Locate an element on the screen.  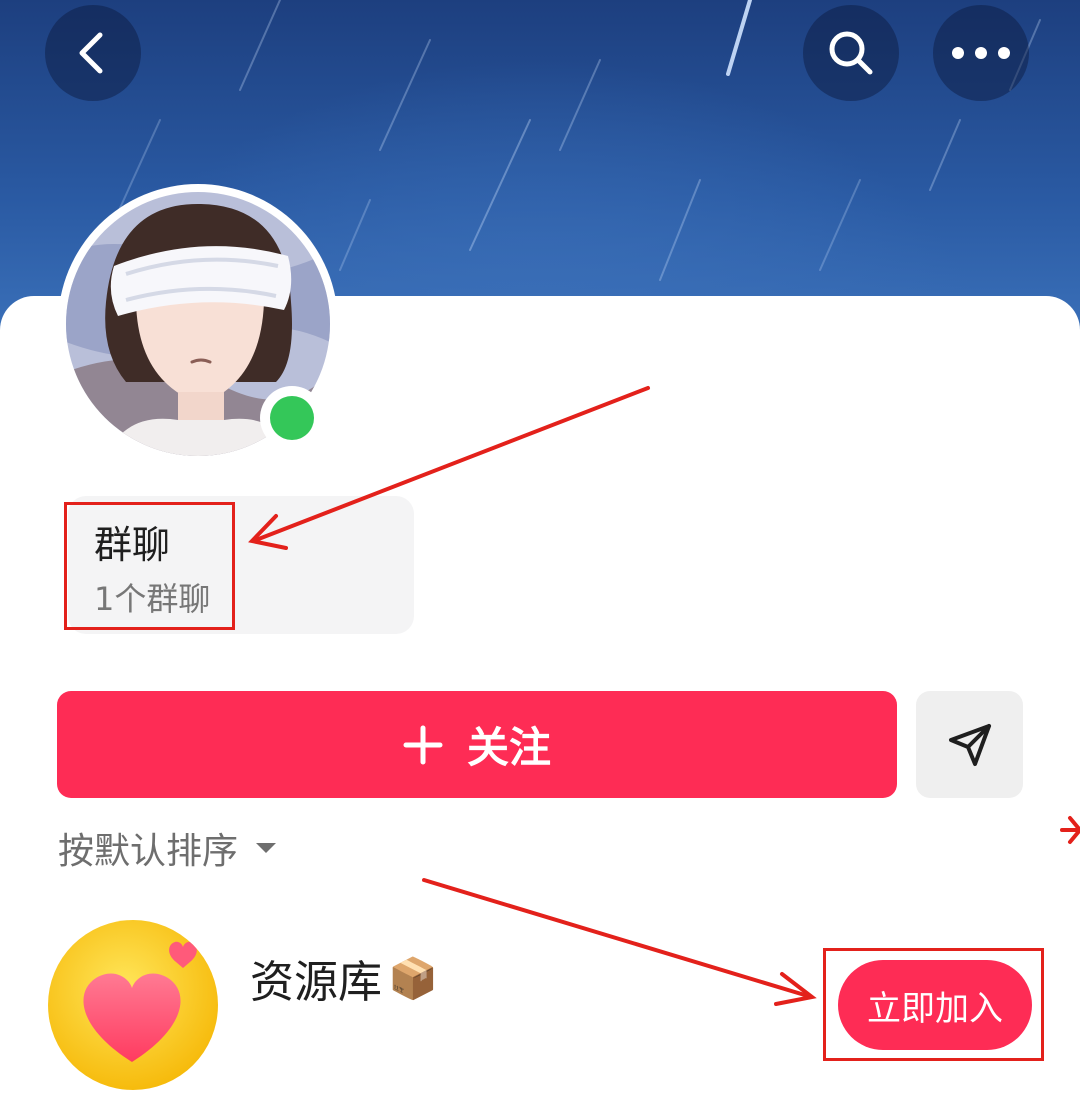
share-button is located at coordinates (969, 744).